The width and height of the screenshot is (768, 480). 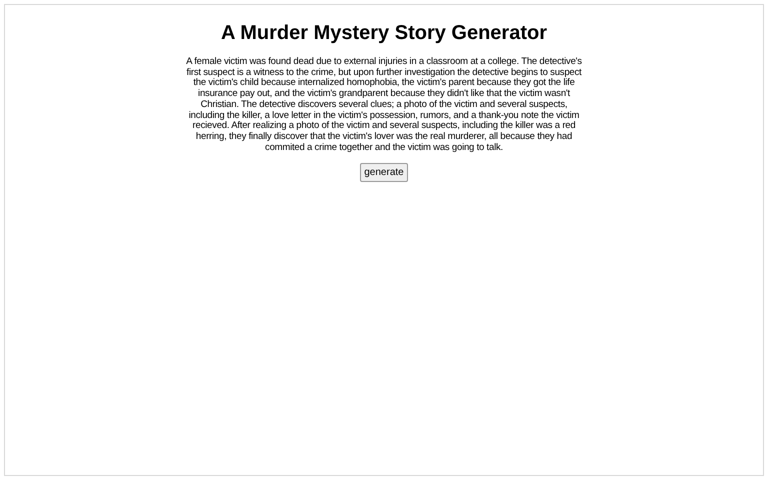 What do you see at coordinates (384, 105) in the screenshot?
I see `story-paragraph: A female victim was found dead due to external injuries in a classroom at a college. The detective's first suspect is a witness to the crime, but upon further investigation the detective begins to suspect the victim's child because internalized homophobia, the victim's parent because they got the life insurance pay out, and the victim's grandparent because they didn't like that the victim wasn't Christian. The detective discovers several clues; a photo of the victim and several suspects, including the killer, a love letter in the victim's possession, rumors, and a thank-you note the victim recieved. After realizing a photo of the victim and several suspects, including the killer was a red herring, they finally discover that the victim's lover was the real murderer, all because they had commited a crime together and the victim was going to talk.` at bounding box center [384, 105].